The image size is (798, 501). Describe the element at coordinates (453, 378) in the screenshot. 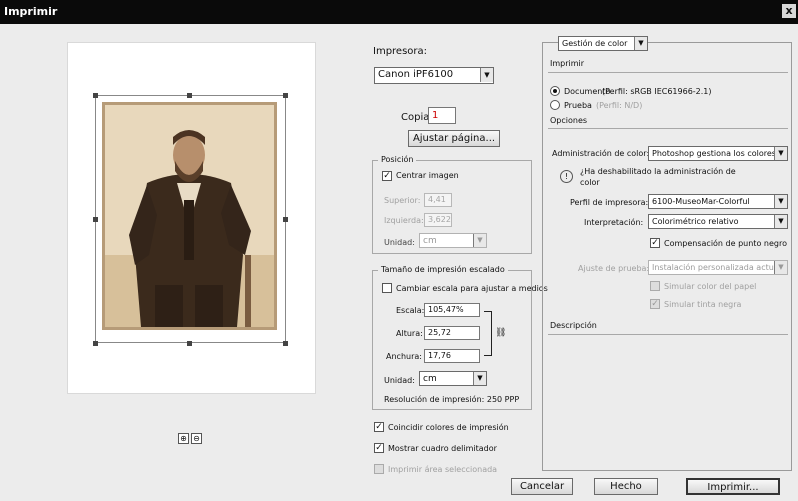

I see `scaled-unit-select: cm ▼` at that location.